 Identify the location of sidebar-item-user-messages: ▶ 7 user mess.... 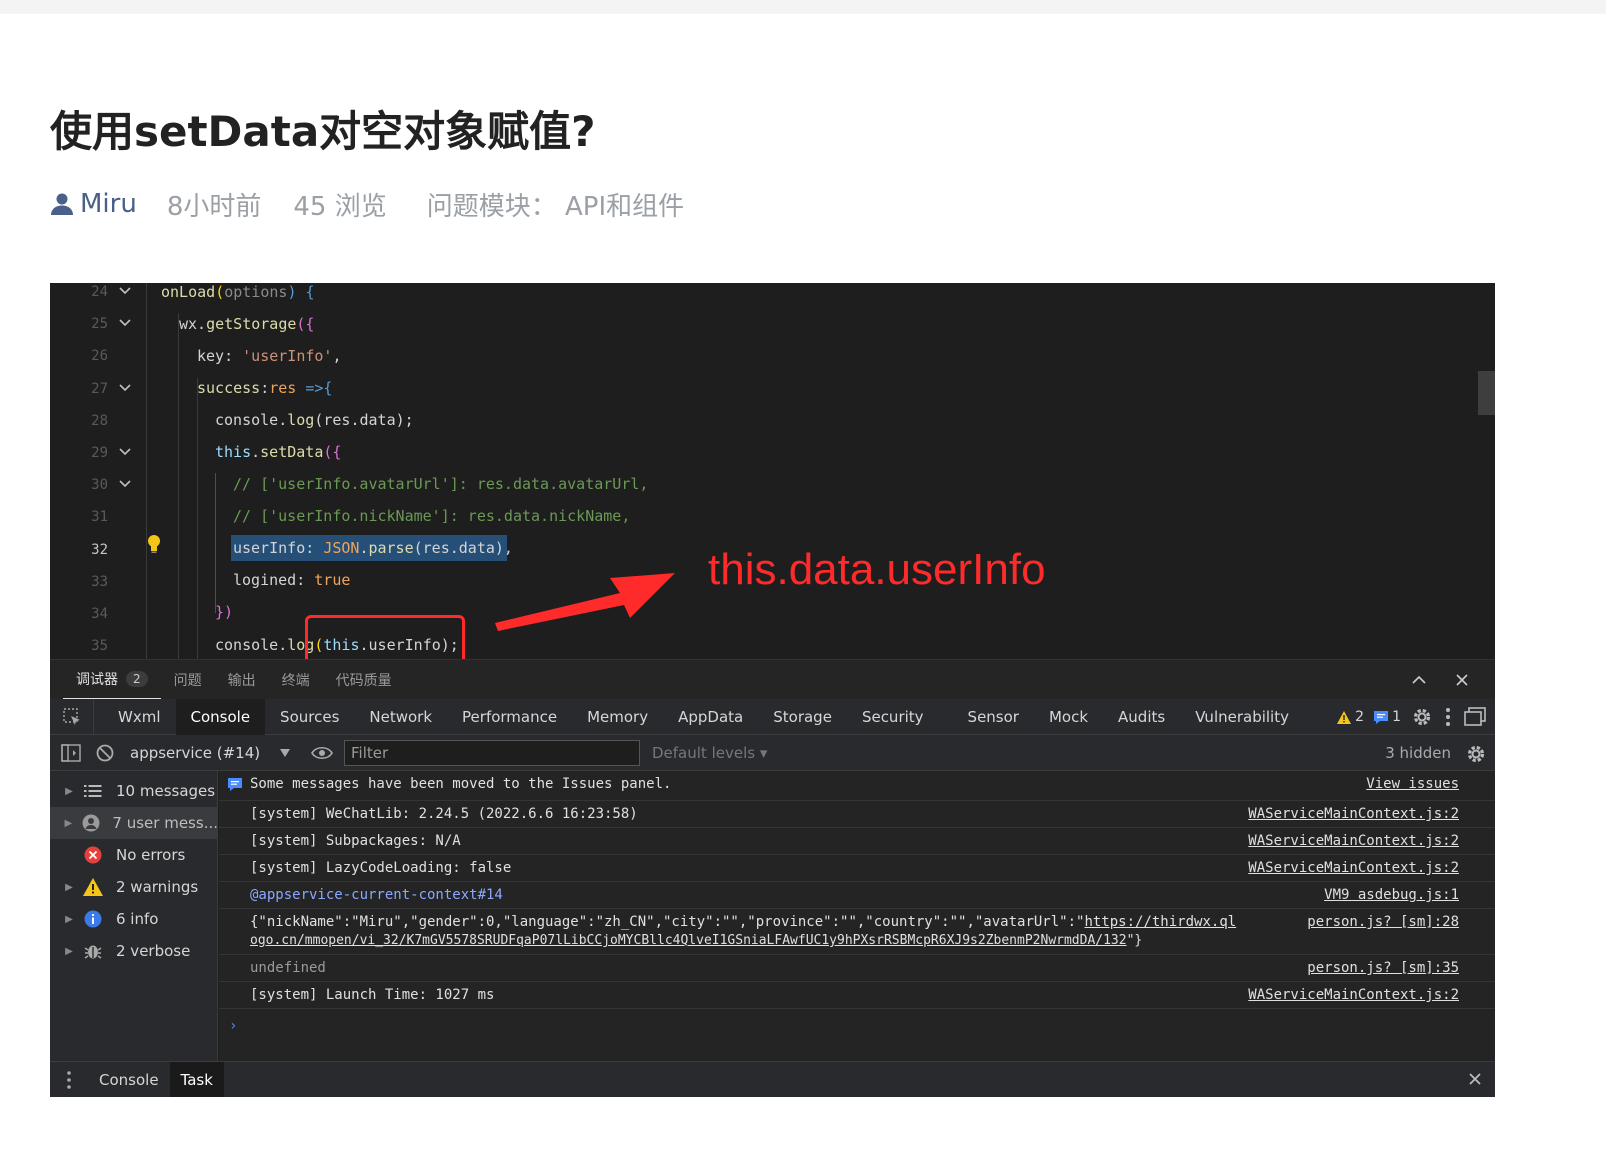
(134, 823).